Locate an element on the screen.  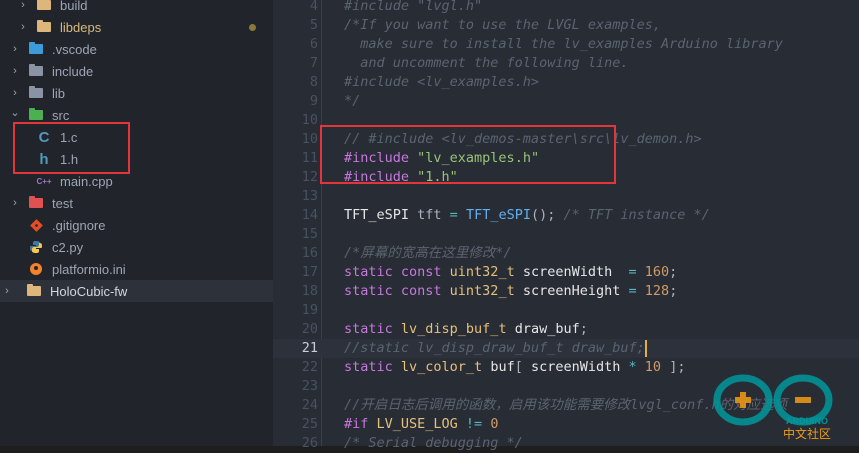
code-line: #include <lv_examples.h> is located at coordinates (441, 82).